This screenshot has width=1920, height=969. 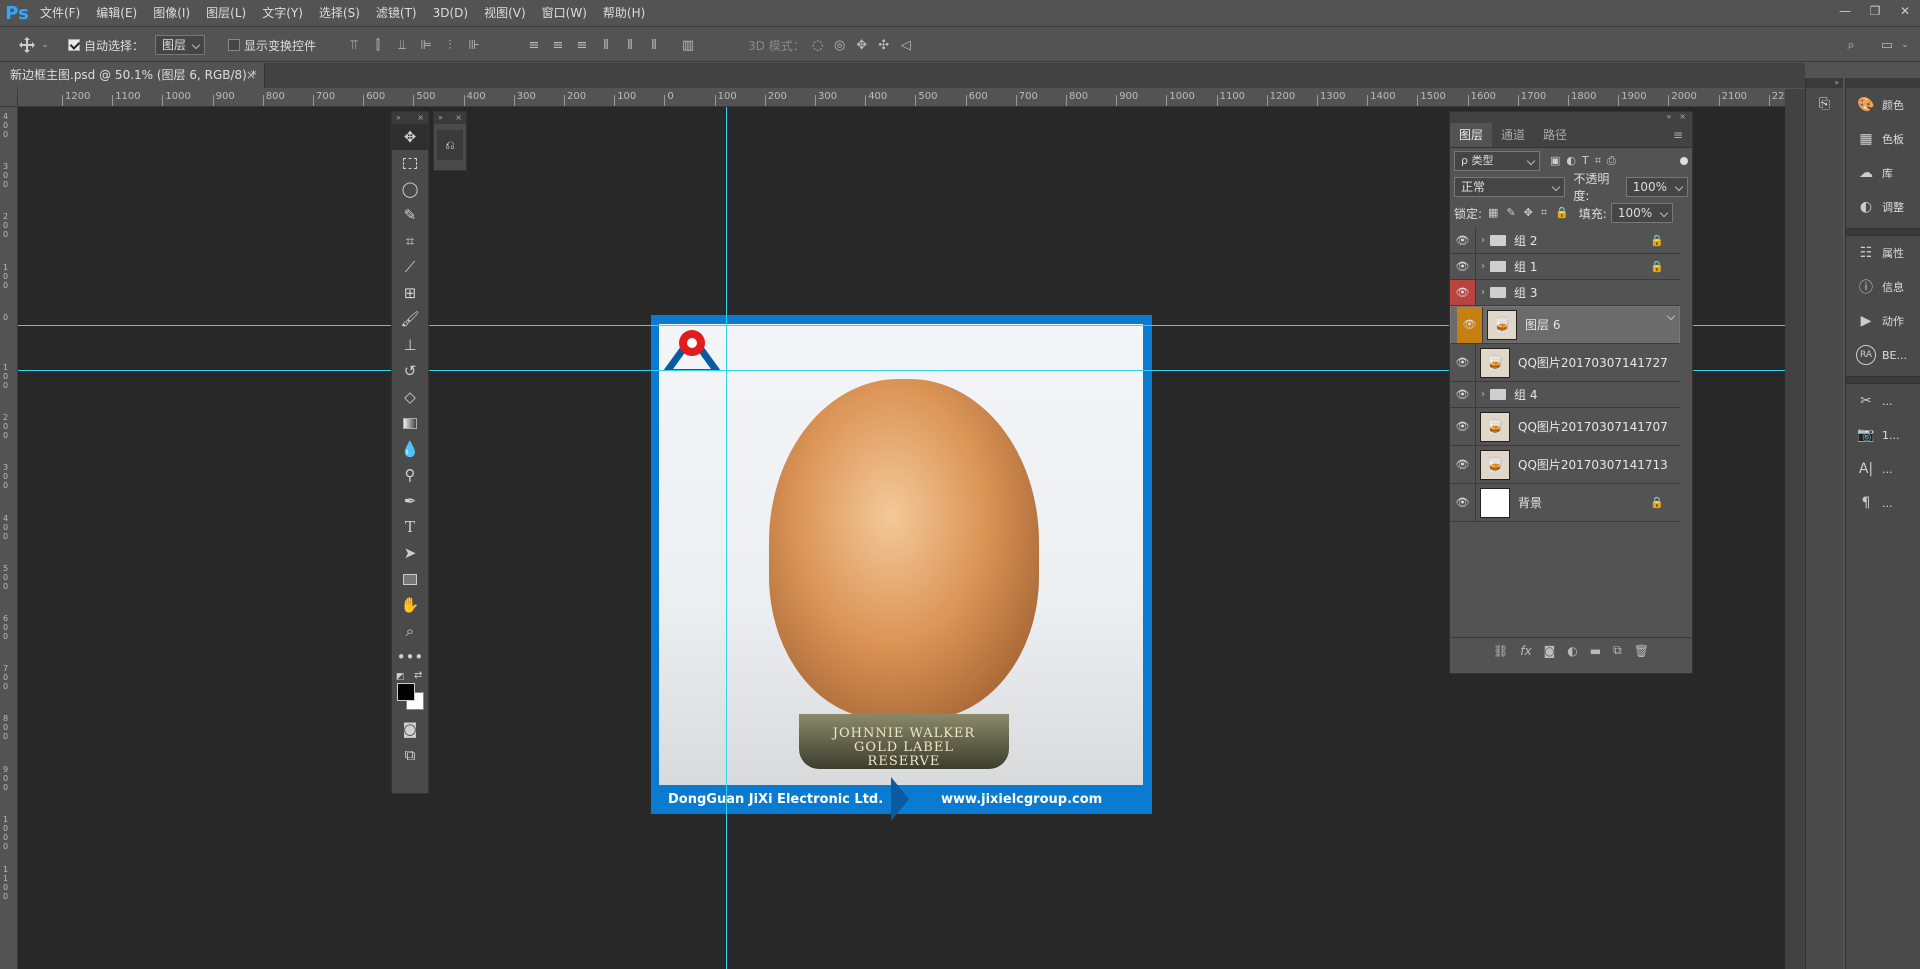 What do you see at coordinates (1544, 213) in the screenshot?
I see `lock-artboard-icon: ⌗` at bounding box center [1544, 213].